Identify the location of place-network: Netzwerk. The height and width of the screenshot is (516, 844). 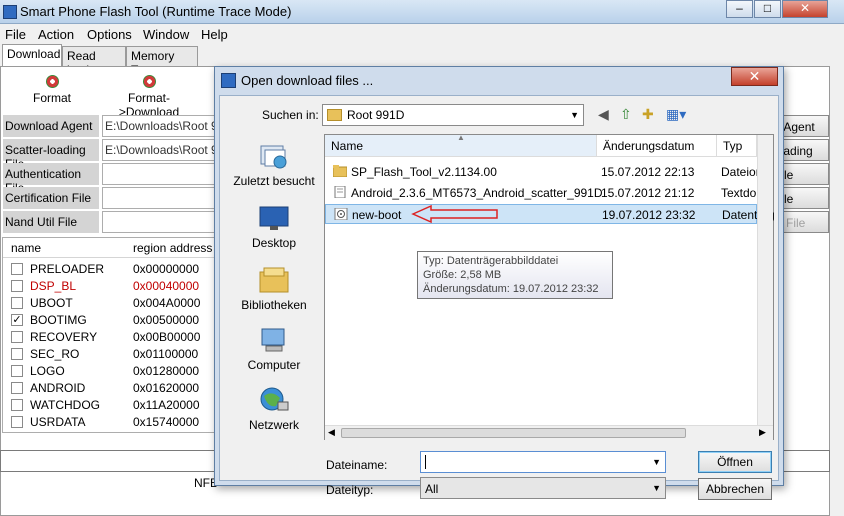
(274, 409).